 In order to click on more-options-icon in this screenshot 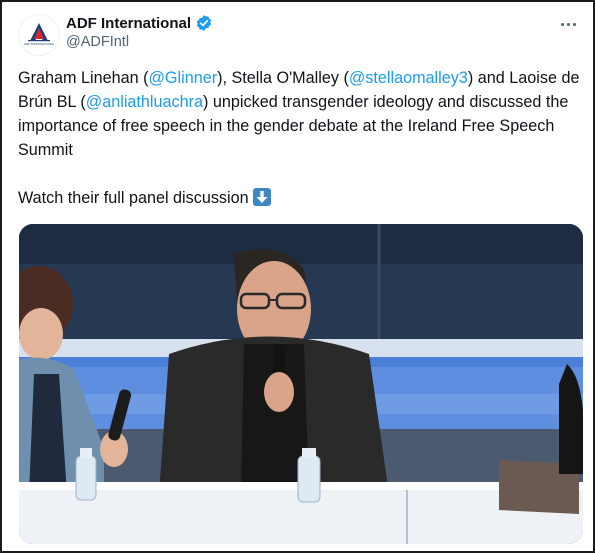, I will do `click(568, 24)`.